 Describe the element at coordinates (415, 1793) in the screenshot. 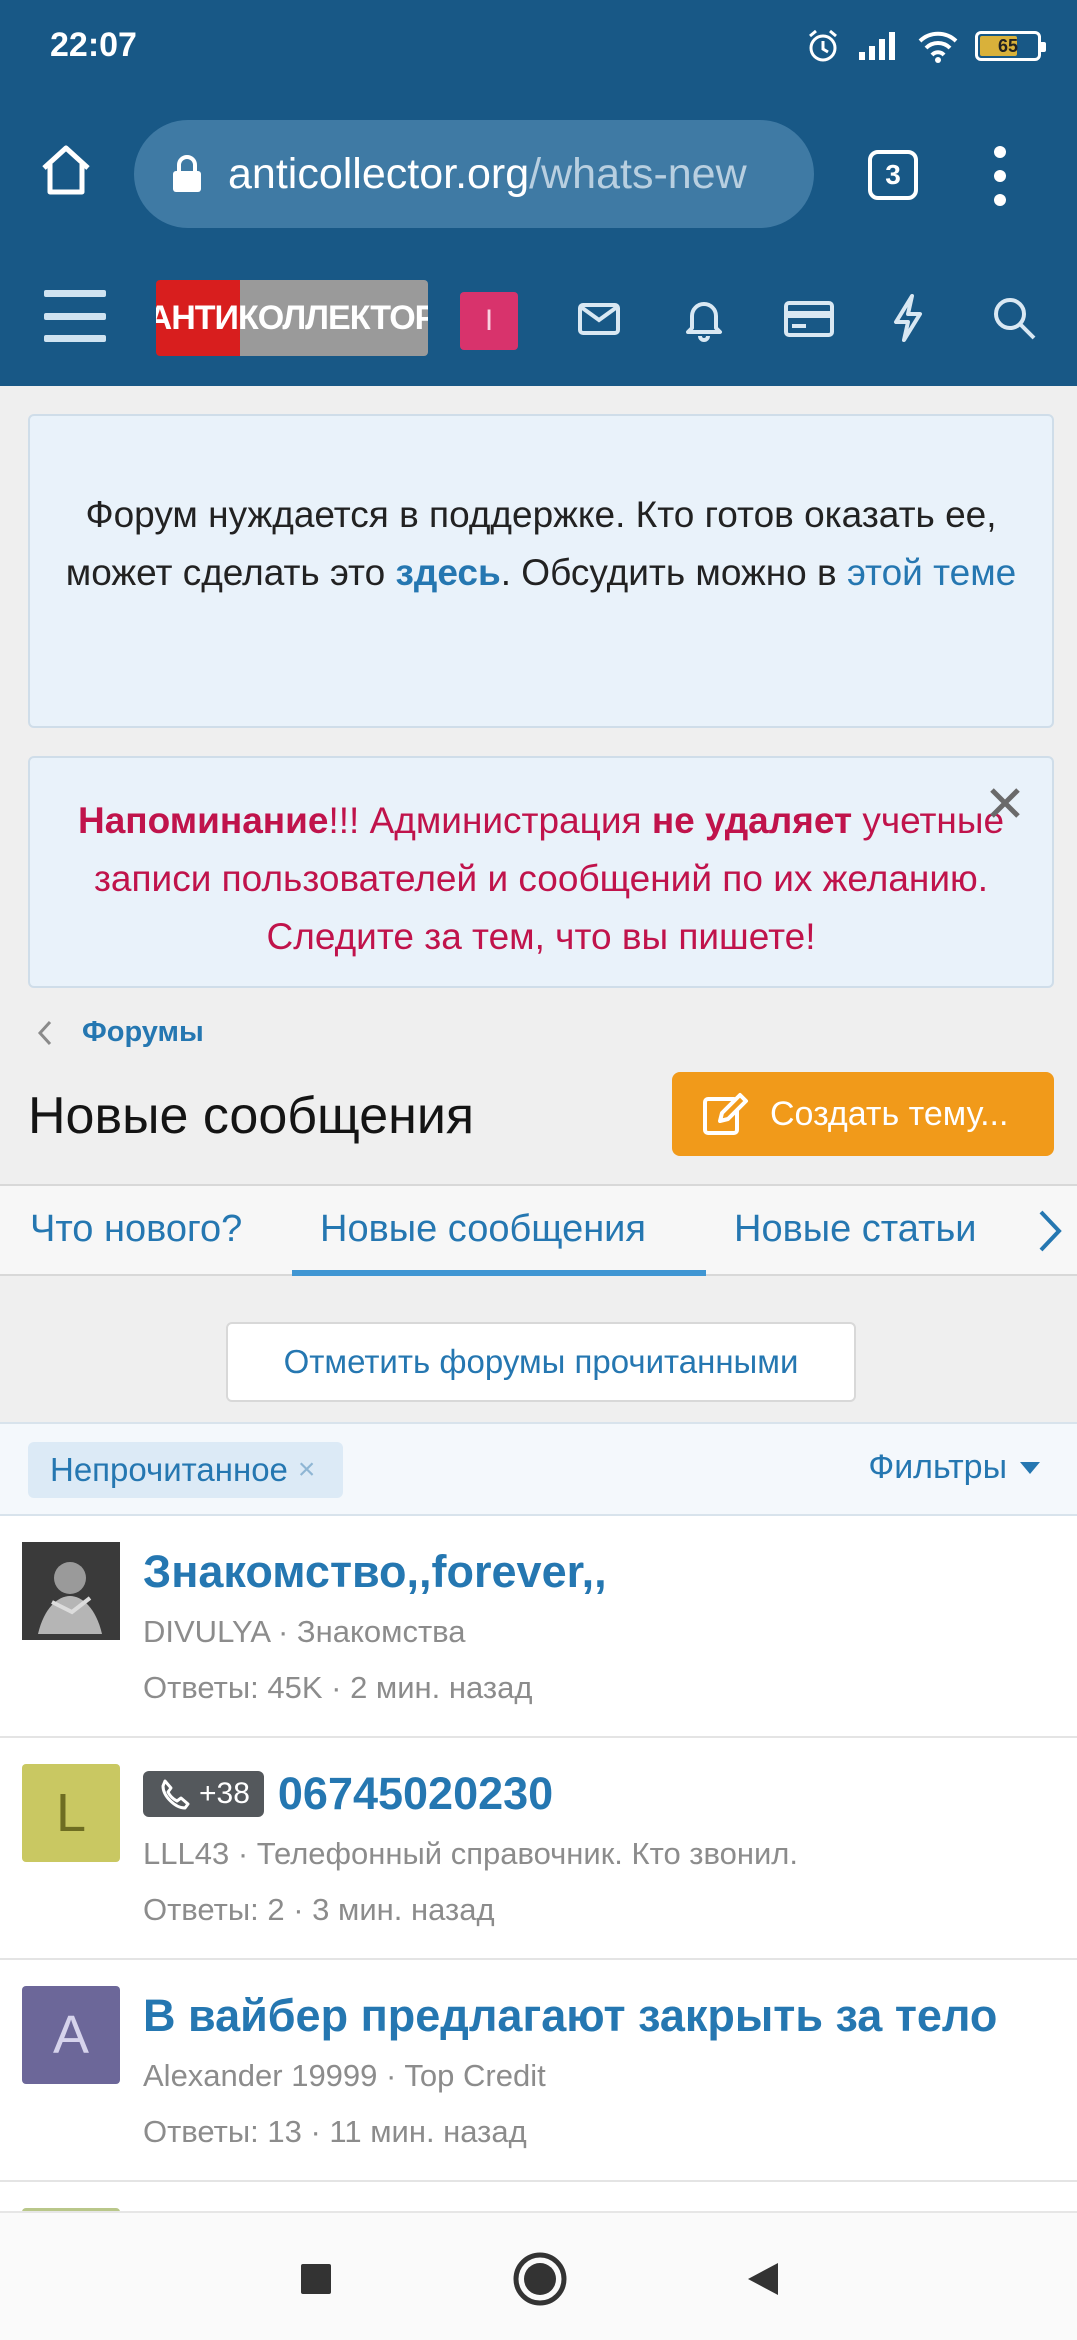

I see `thread-title-text: 06745020230` at that location.